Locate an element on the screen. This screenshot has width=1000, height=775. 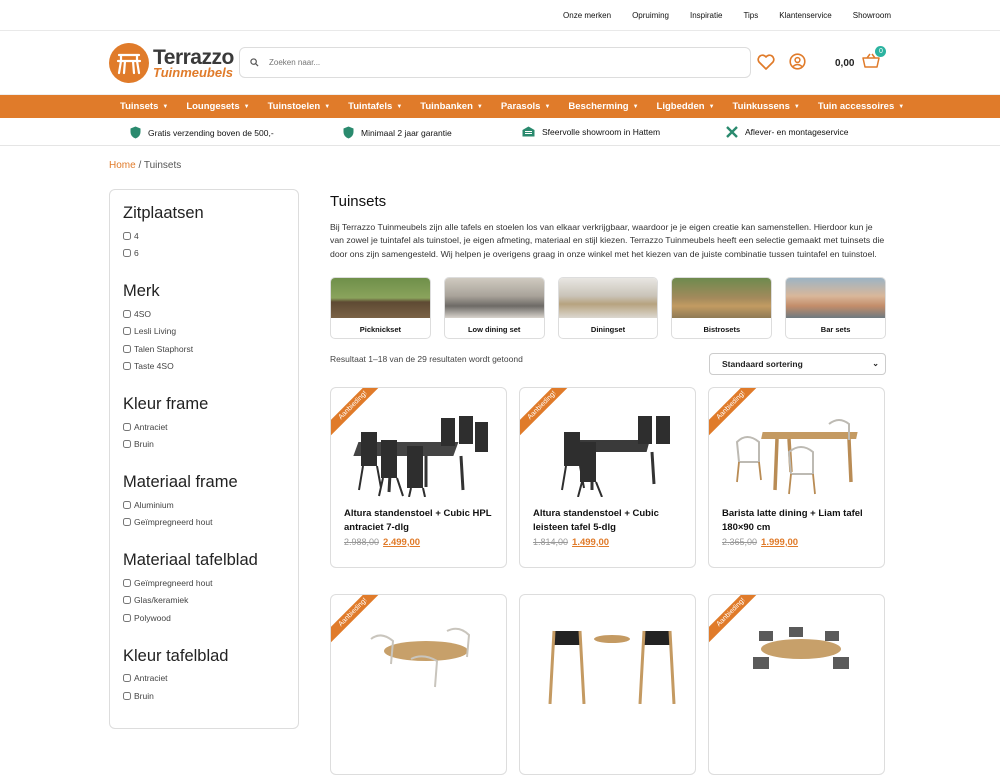
filter-title: Merk is located at coordinates (141, 291).